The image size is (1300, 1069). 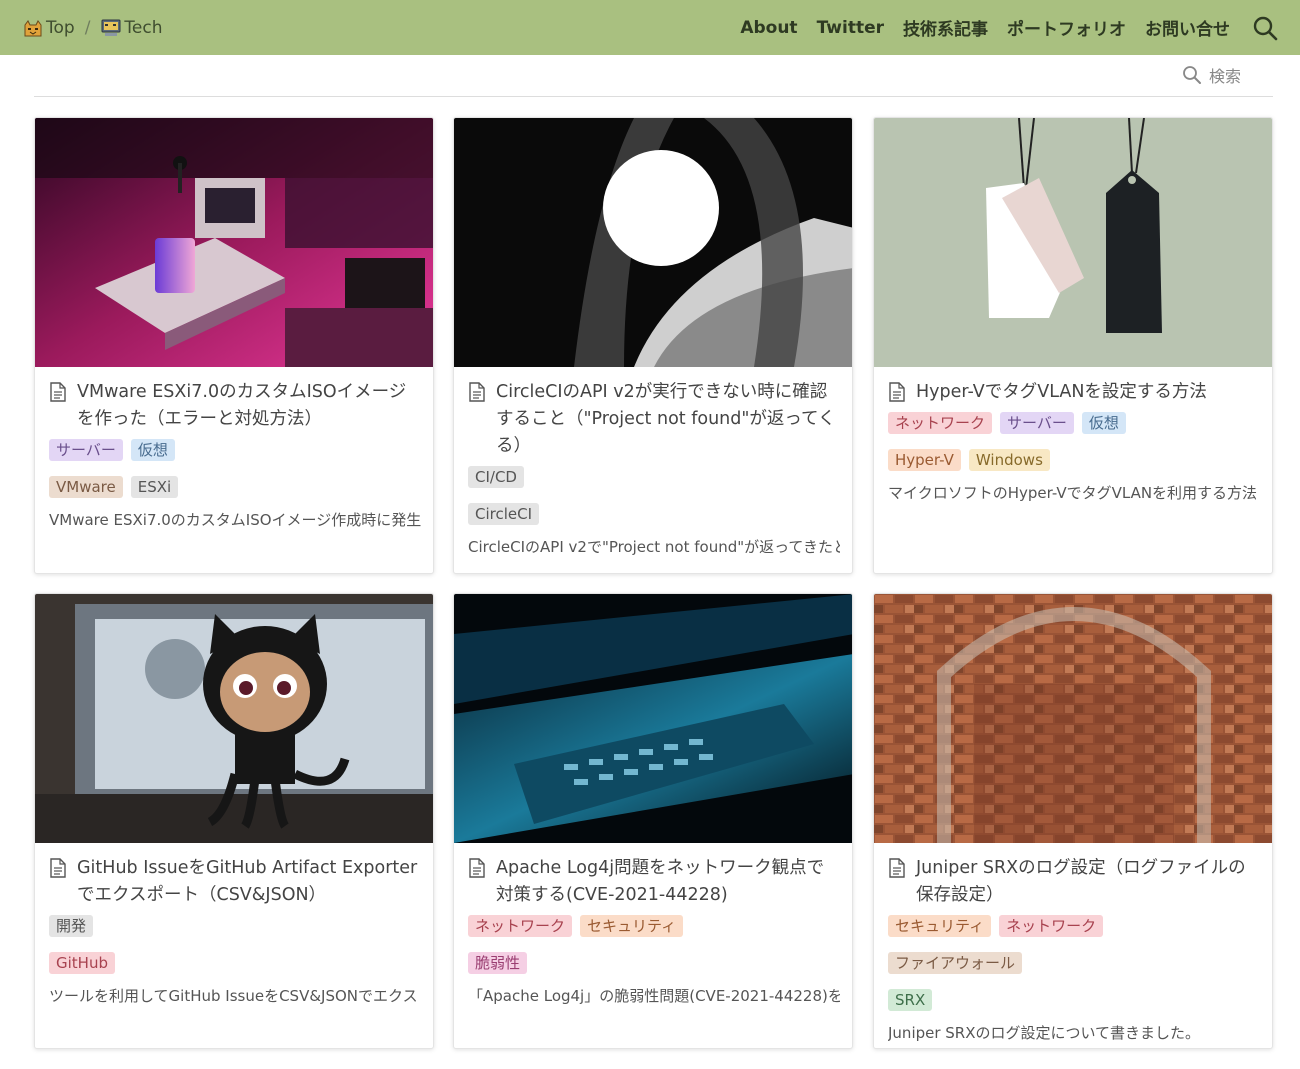 I want to click on breadcrumb-tech: Tech, so click(x=131, y=27).